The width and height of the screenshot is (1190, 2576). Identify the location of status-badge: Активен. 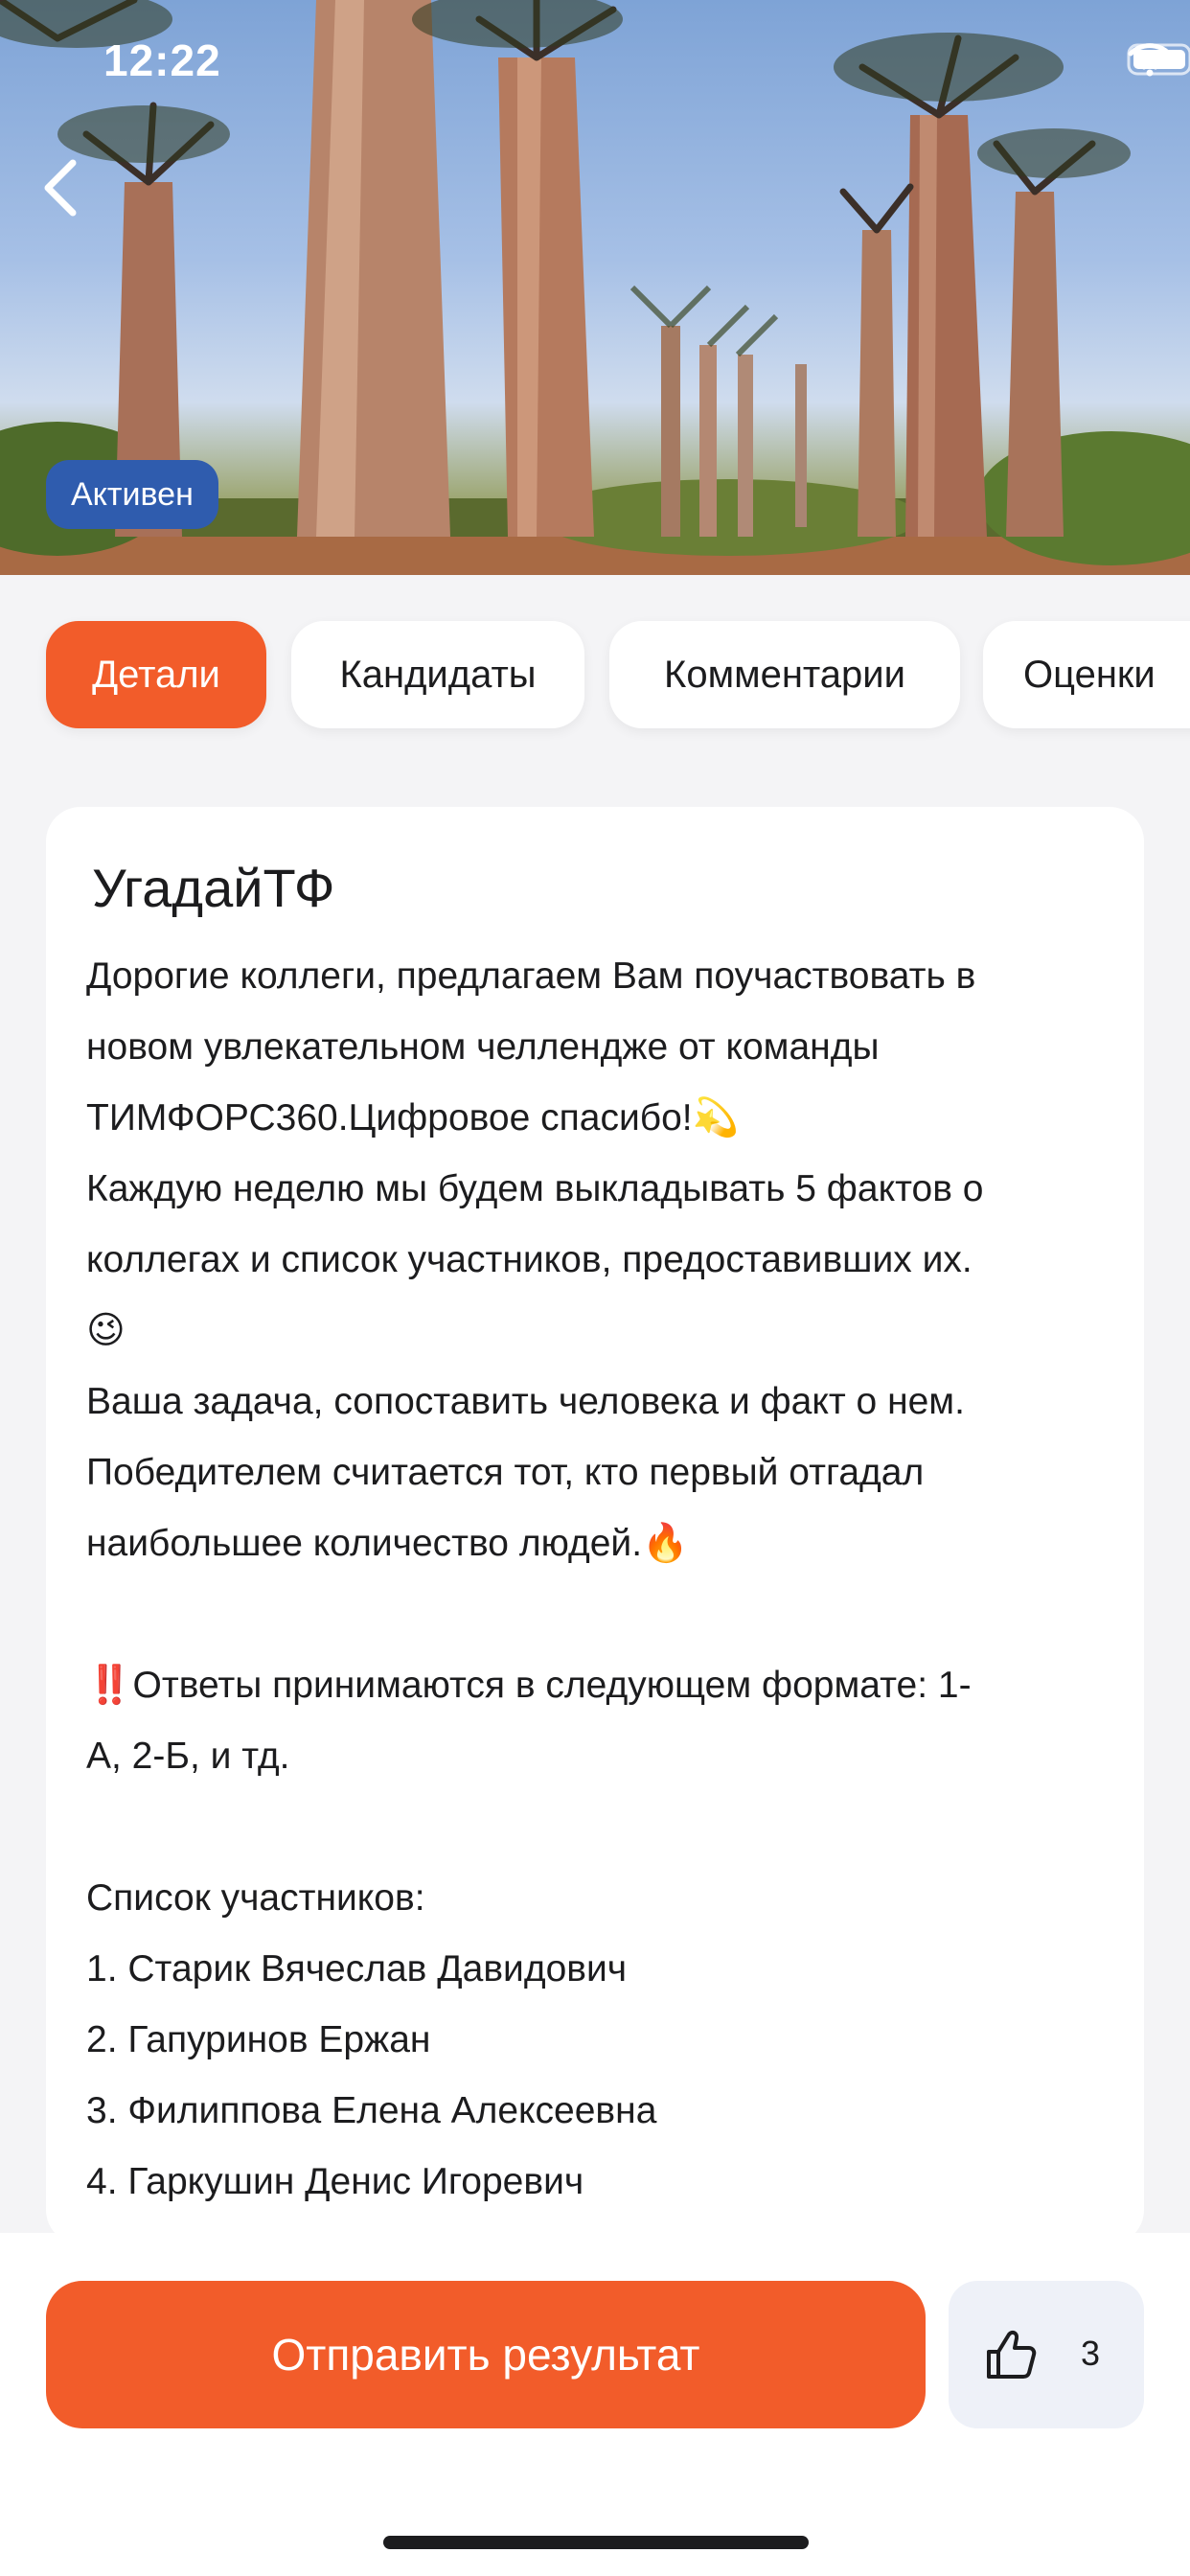
(132, 494).